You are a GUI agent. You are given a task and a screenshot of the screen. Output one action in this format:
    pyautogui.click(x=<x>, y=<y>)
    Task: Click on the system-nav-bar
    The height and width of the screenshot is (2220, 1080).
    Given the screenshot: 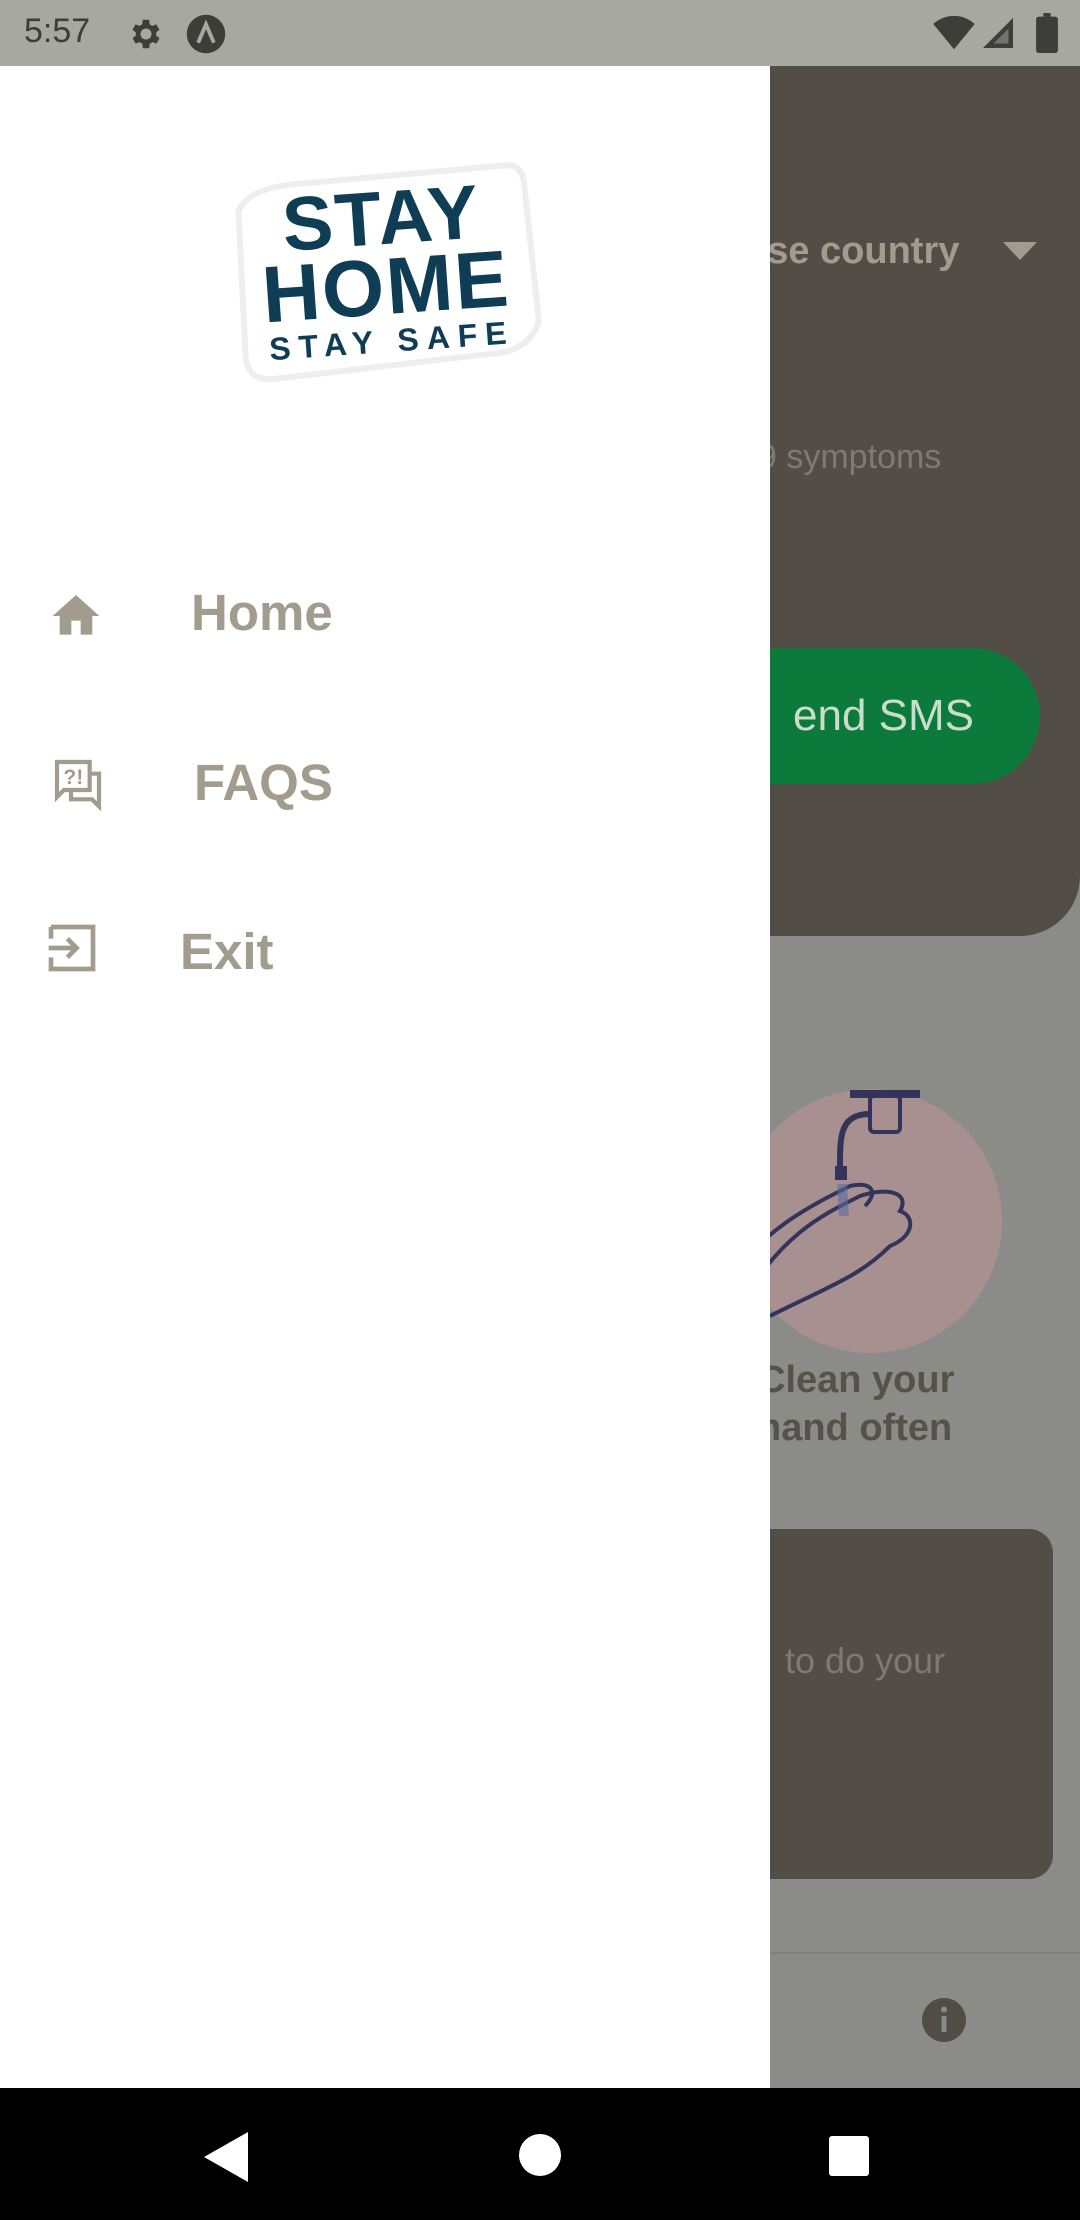 What is the action you would take?
    pyautogui.click(x=540, y=2154)
    